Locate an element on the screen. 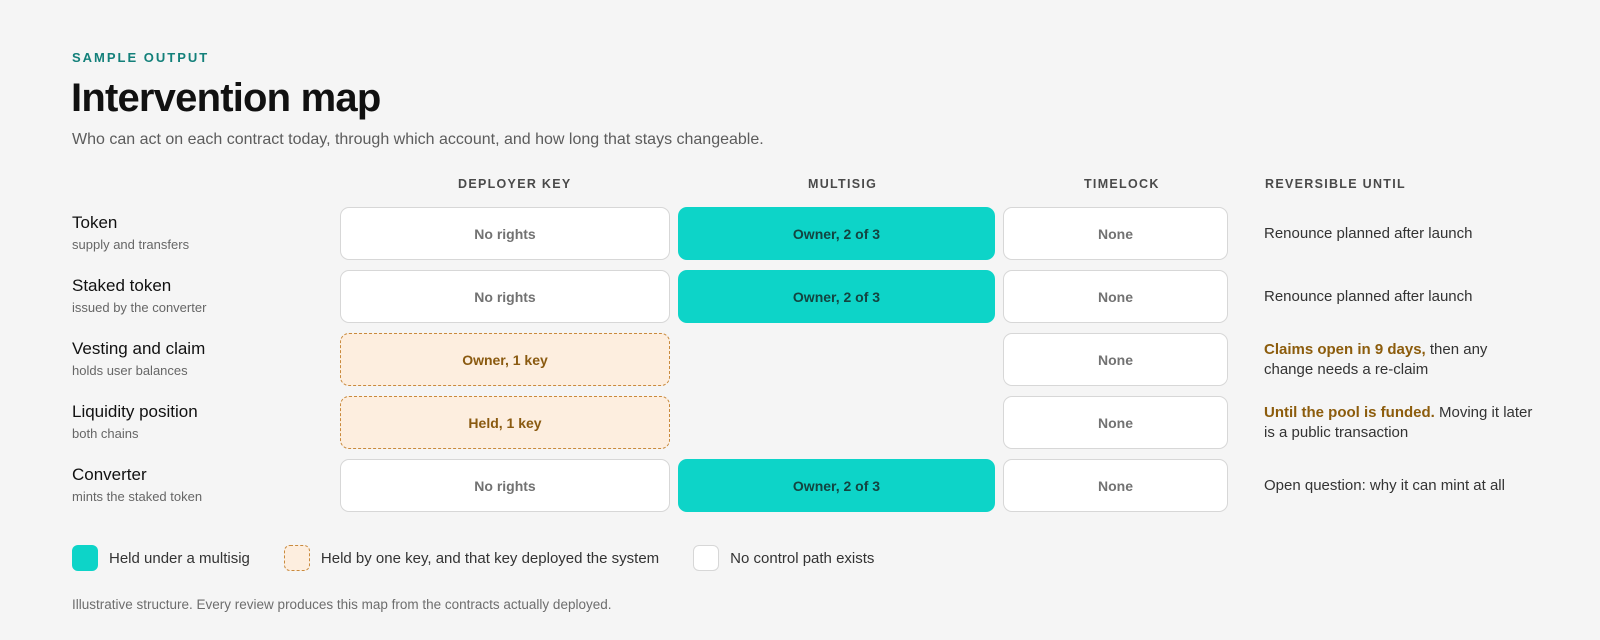 This screenshot has width=1600, height=640. column-header-timelock: TIMELOCK is located at coordinates (1122, 184).